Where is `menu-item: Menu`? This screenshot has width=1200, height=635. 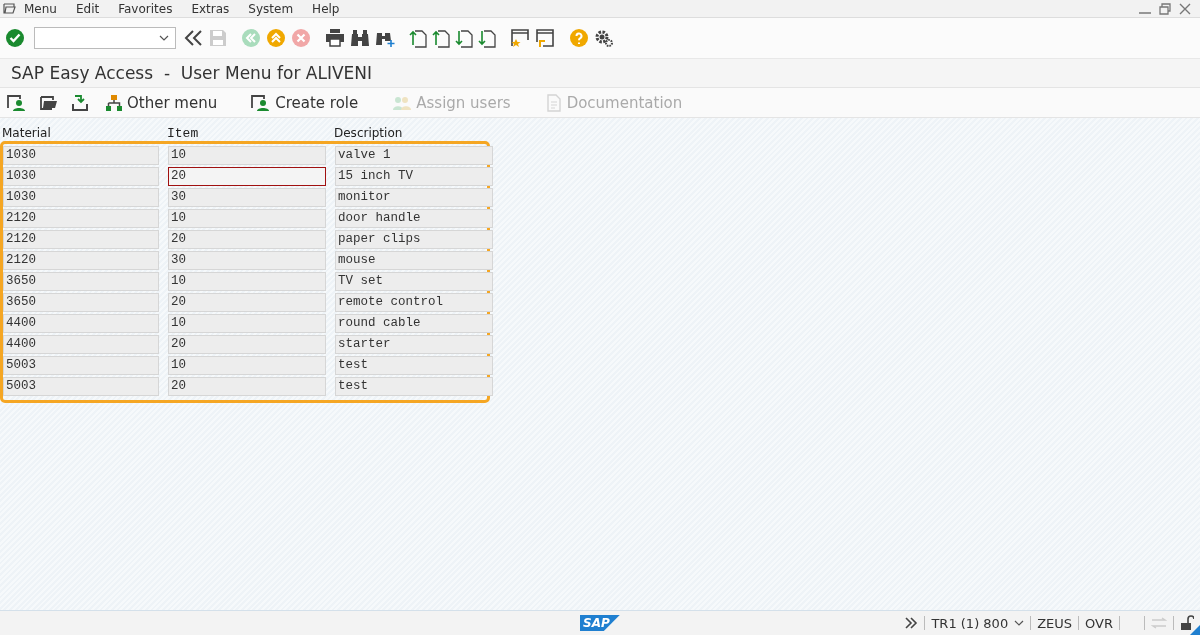 menu-item: Menu is located at coordinates (40, 8).